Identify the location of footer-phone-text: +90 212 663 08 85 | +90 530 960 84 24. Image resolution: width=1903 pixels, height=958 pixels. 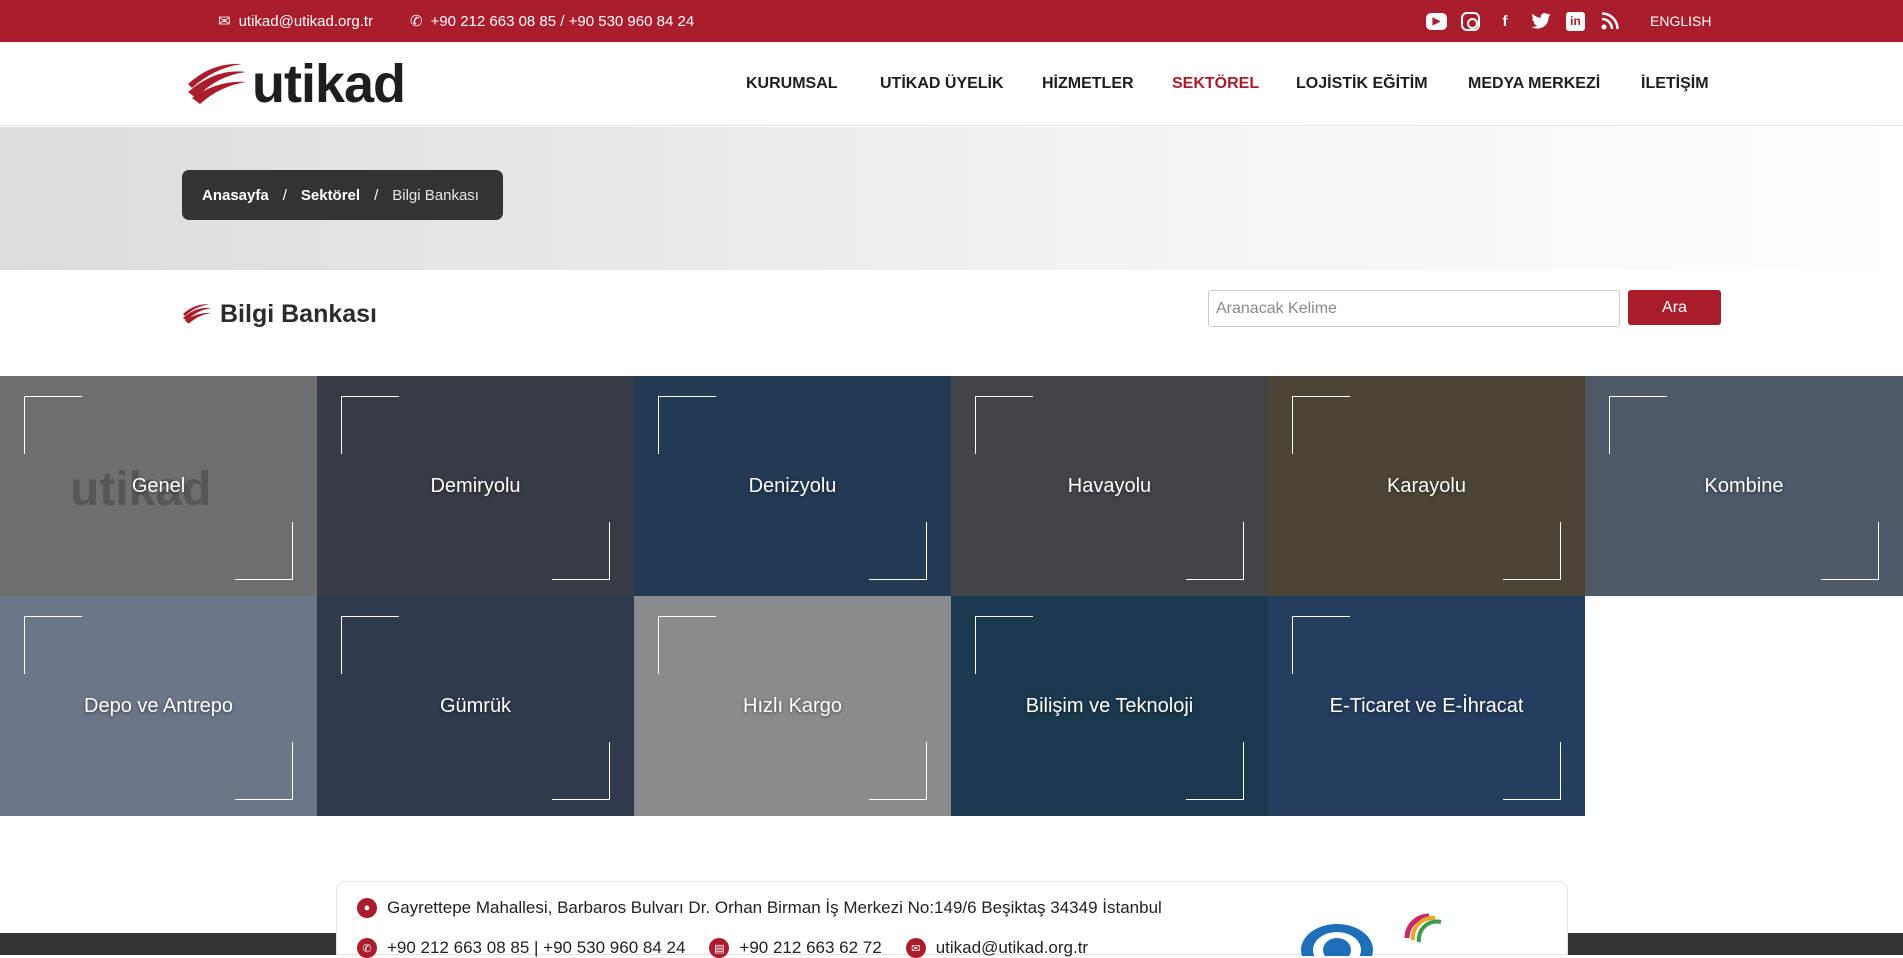
(536, 947).